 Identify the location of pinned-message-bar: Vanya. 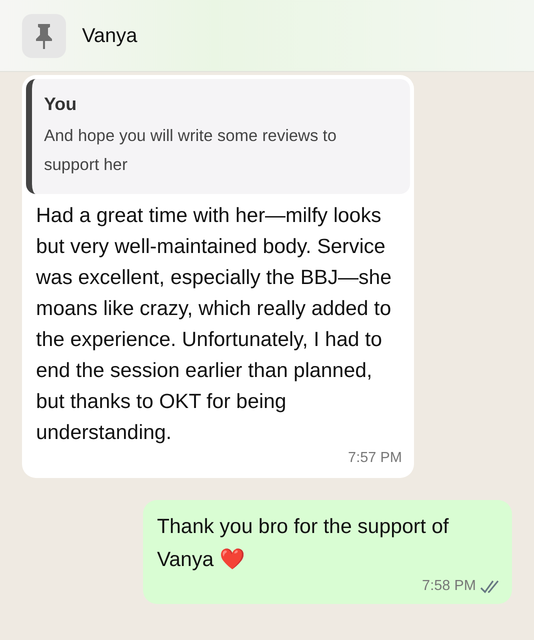
(267, 36).